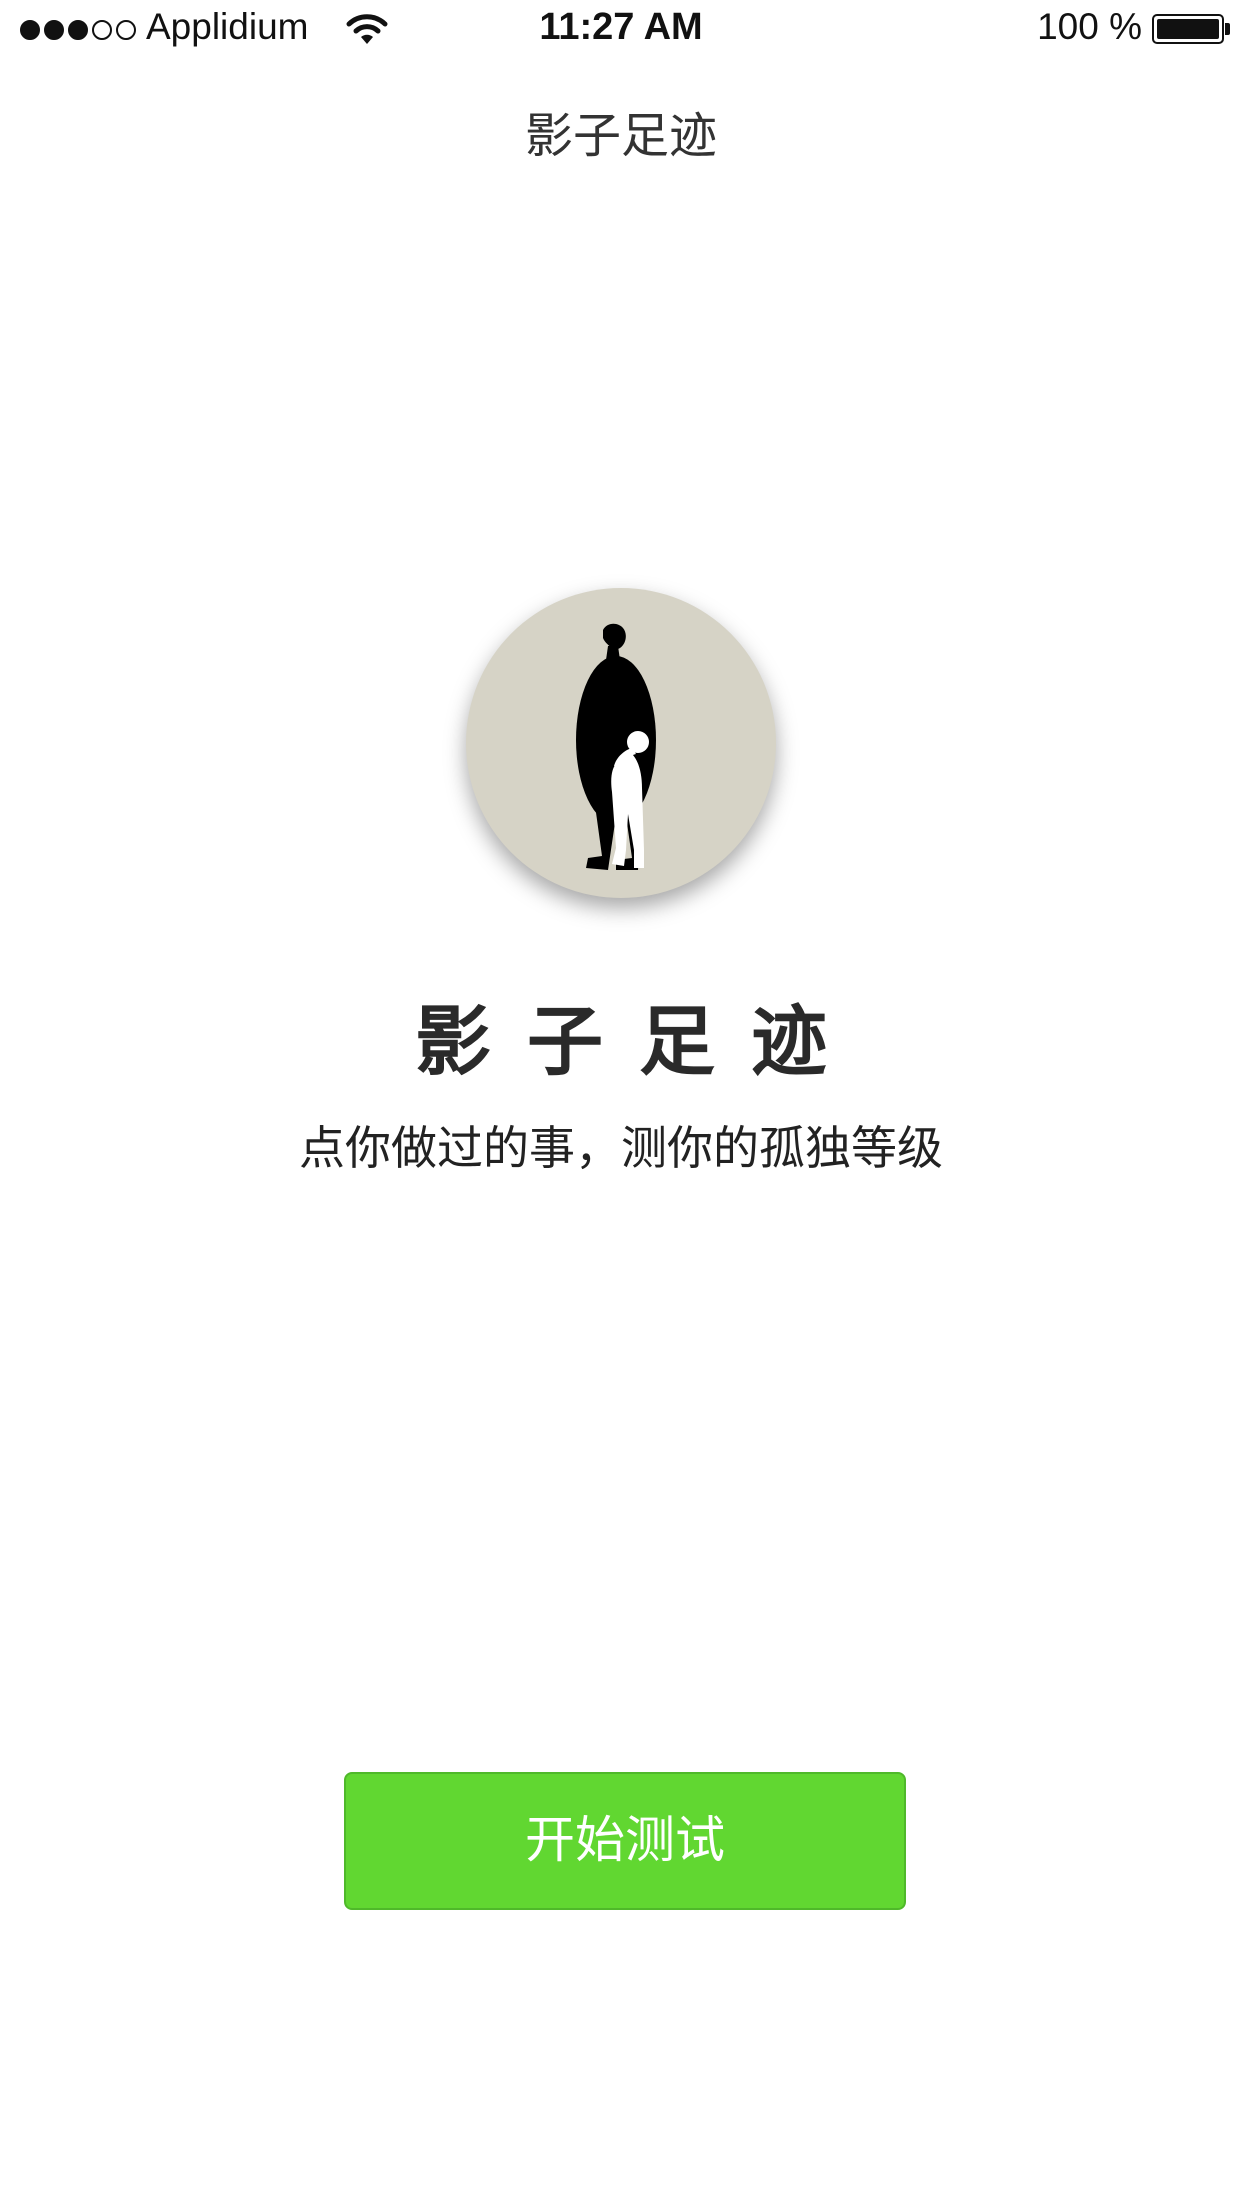  I want to click on wifi-icon, so click(367, 29).